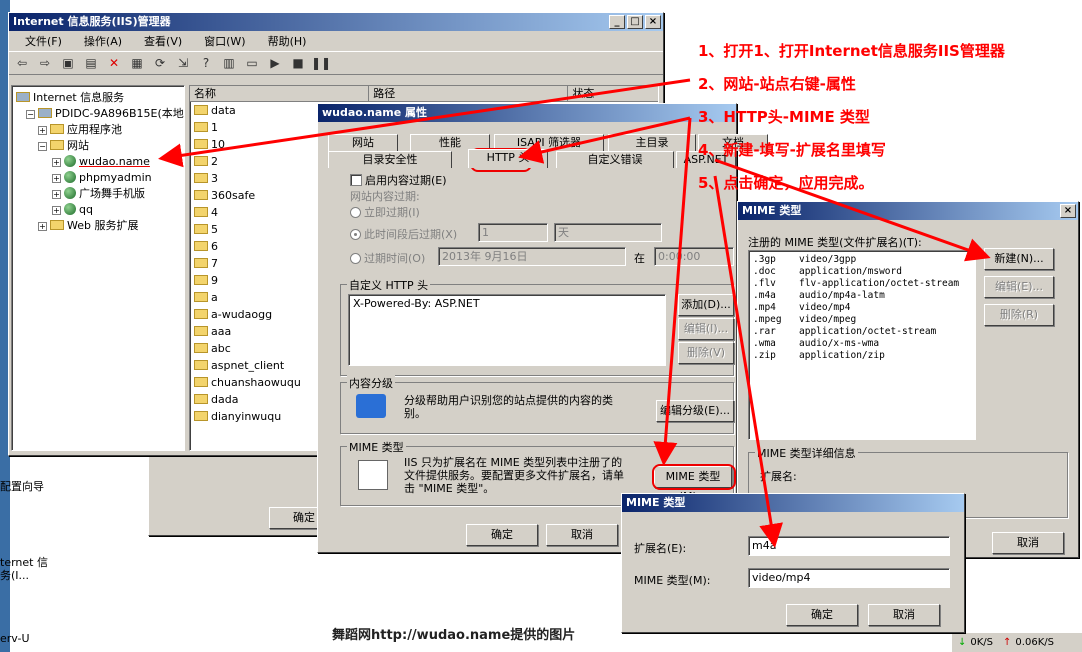 The image size is (1082, 652). I want to click on tab-custom-errors: 自定义错误, so click(615, 159).